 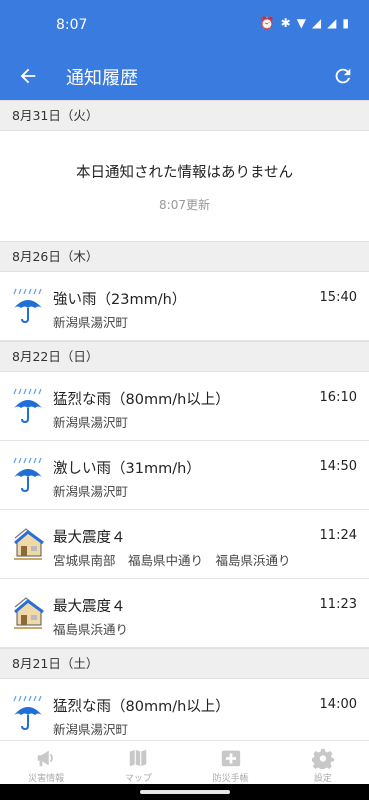 I want to click on date-header: 8月26日（木）, so click(x=184, y=256).